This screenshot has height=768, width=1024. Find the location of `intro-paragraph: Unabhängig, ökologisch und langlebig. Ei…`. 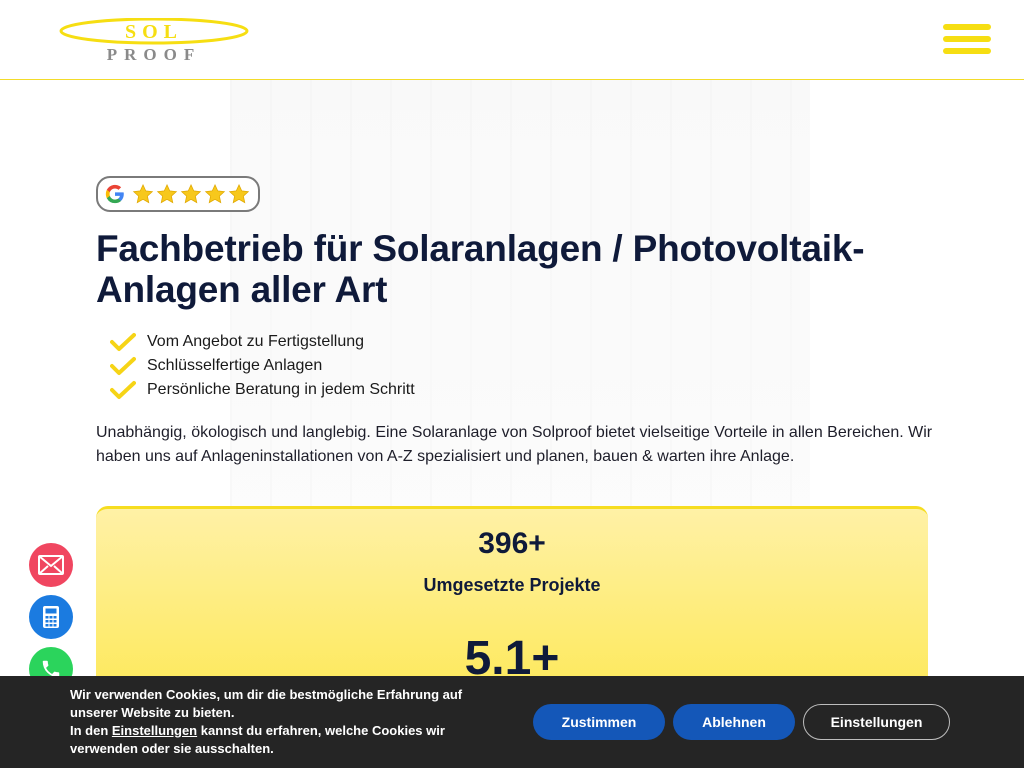

intro-paragraph: Unabhängig, ökologisch und langlebig. Ei… is located at coordinates (516, 445).